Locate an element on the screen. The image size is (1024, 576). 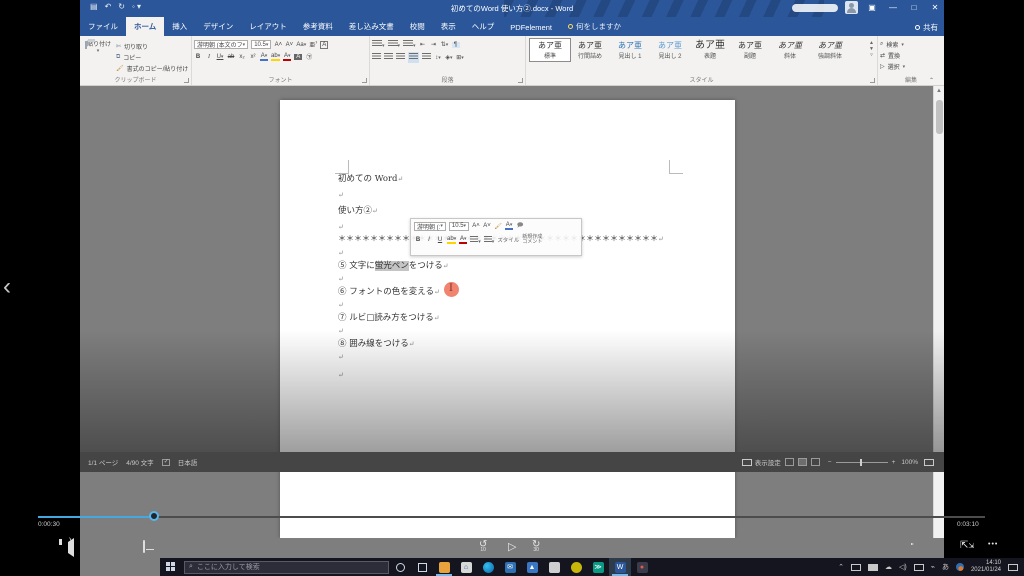
edge-tray-icon is located at coordinates (959, 567).